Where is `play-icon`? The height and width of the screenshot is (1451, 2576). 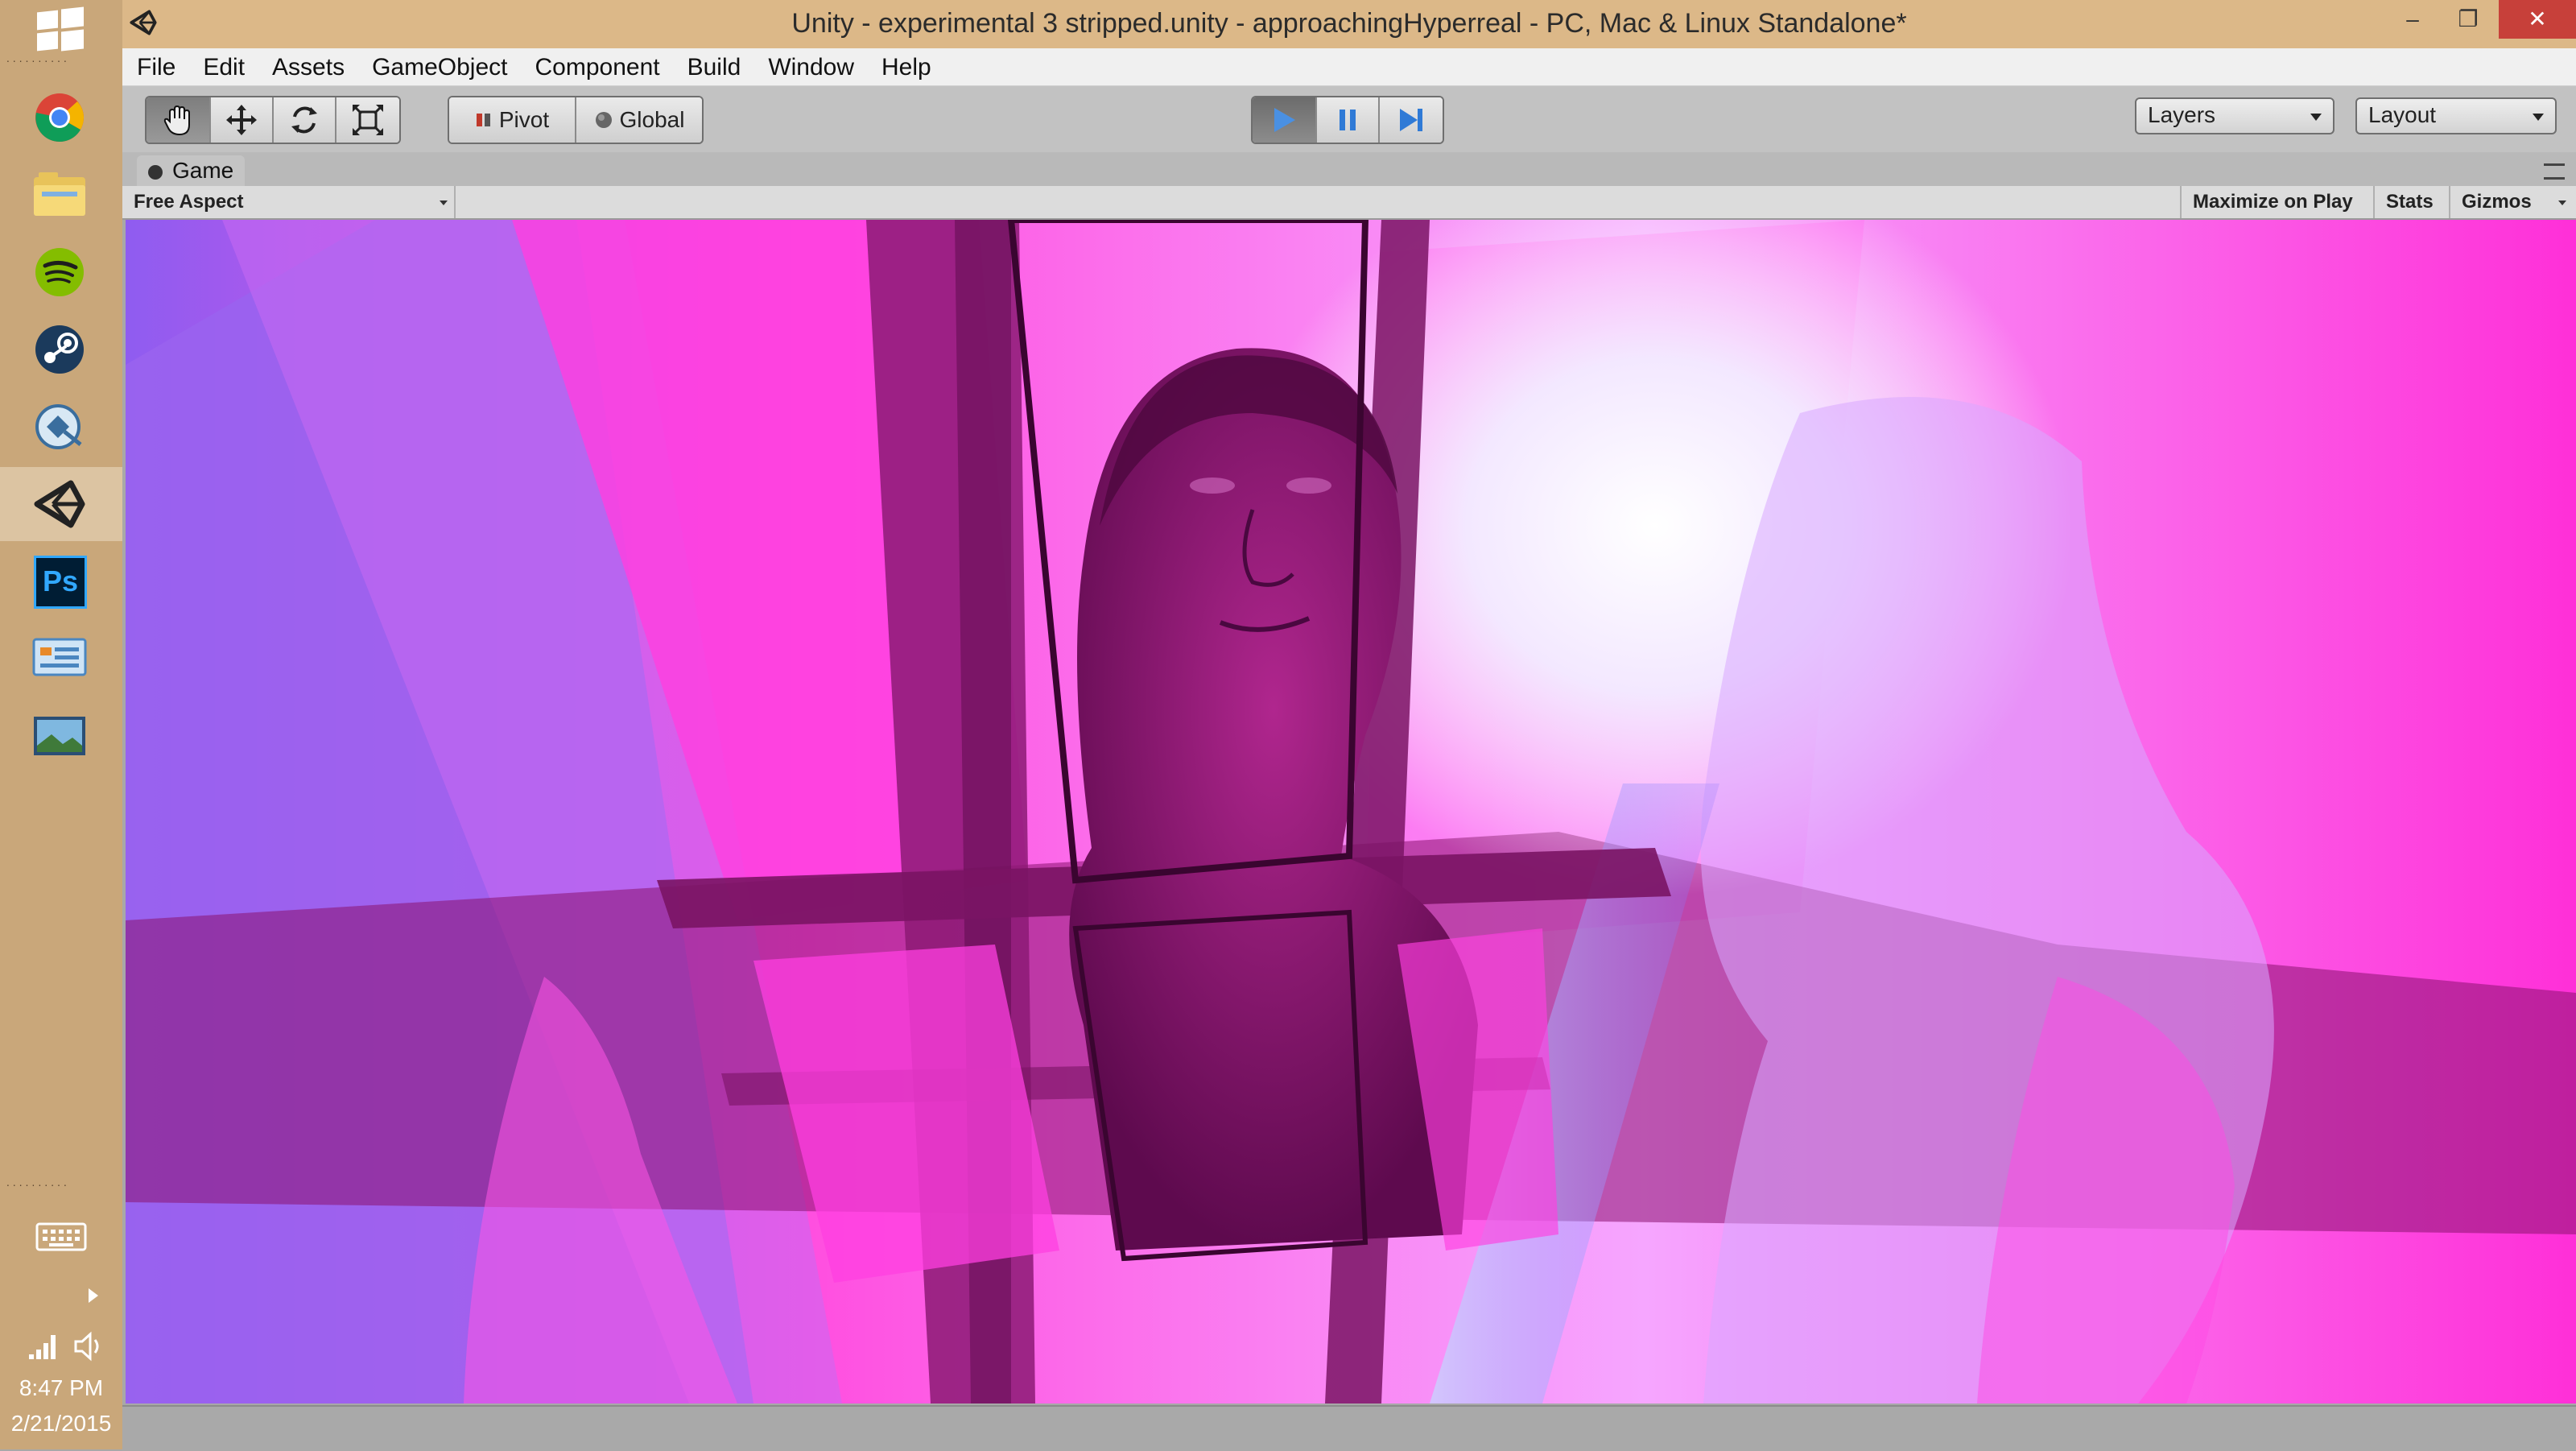
play-icon is located at coordinates (1284, 120).